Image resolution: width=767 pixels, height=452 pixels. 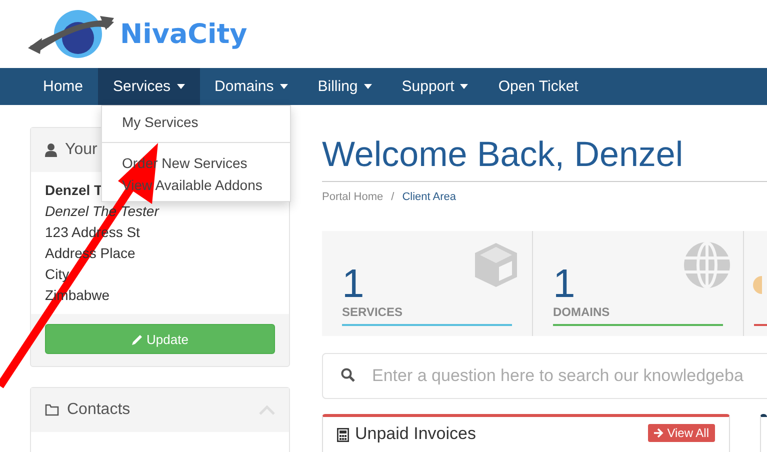 What do you see at coordinates (757, 285) in the screenshot?
I see `ticket-icon` at bounding box center [757, 285].